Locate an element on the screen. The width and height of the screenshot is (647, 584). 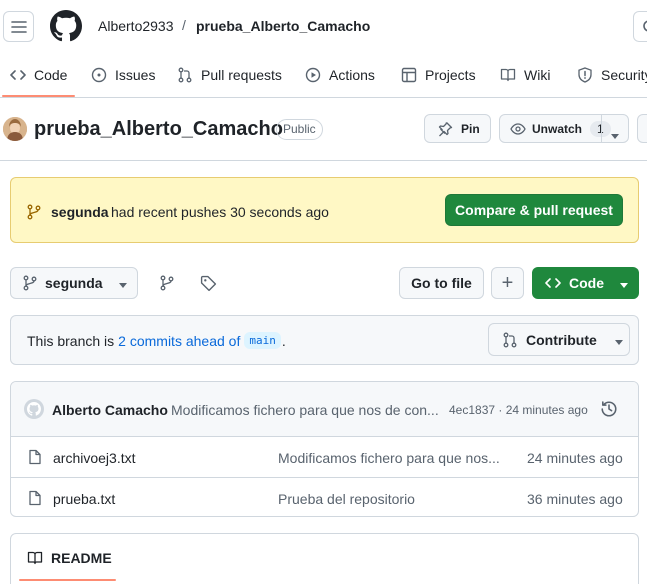
branch-status-prefix: This branch is is located at coordinates (71, 340).